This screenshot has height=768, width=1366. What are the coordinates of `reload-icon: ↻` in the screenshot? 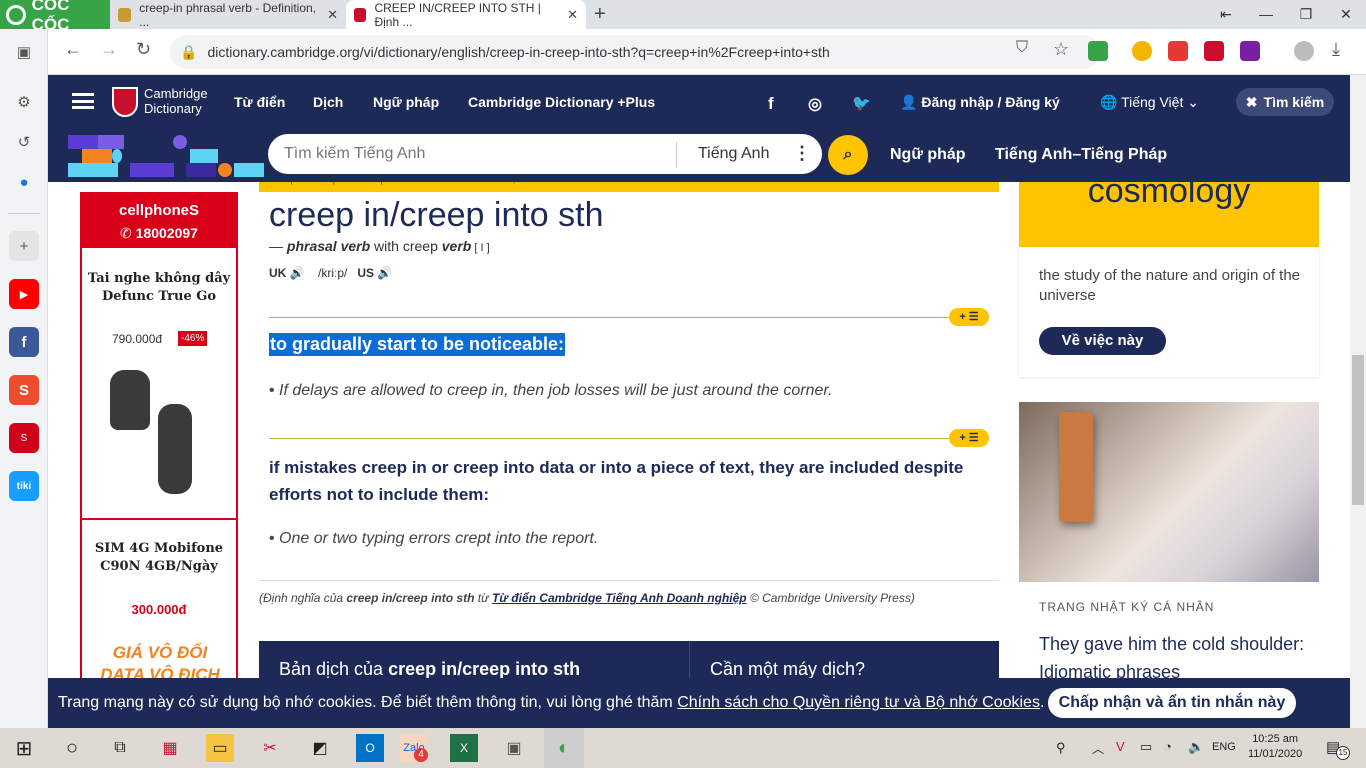 It's located at (143, 49).